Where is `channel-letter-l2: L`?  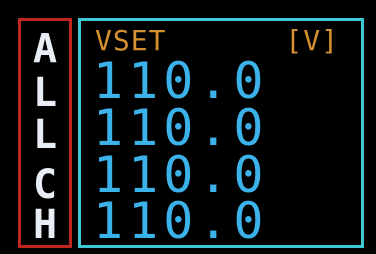 channel-letter-l2: L is located at coordinates (45, 135).